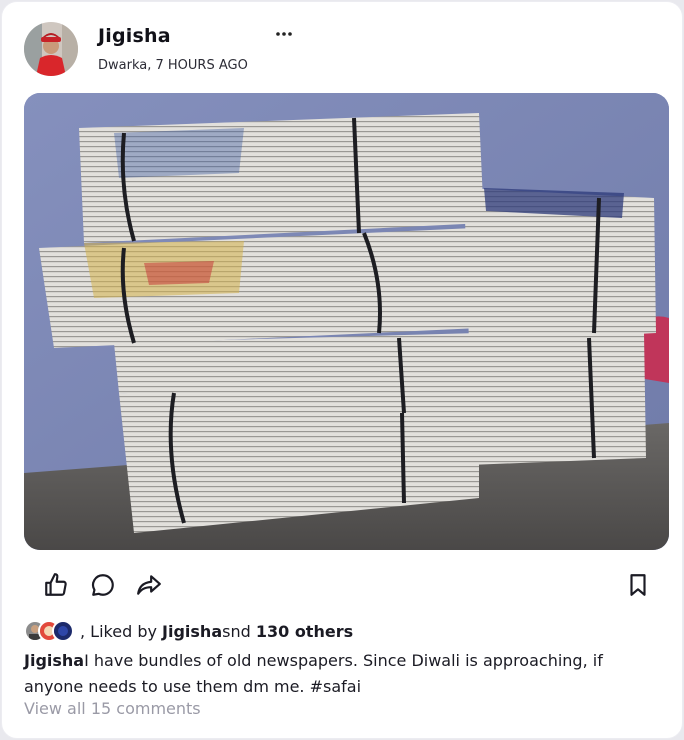 This screenshot has height=740, width=684. I want to click on comment-button, so click(103, 585).